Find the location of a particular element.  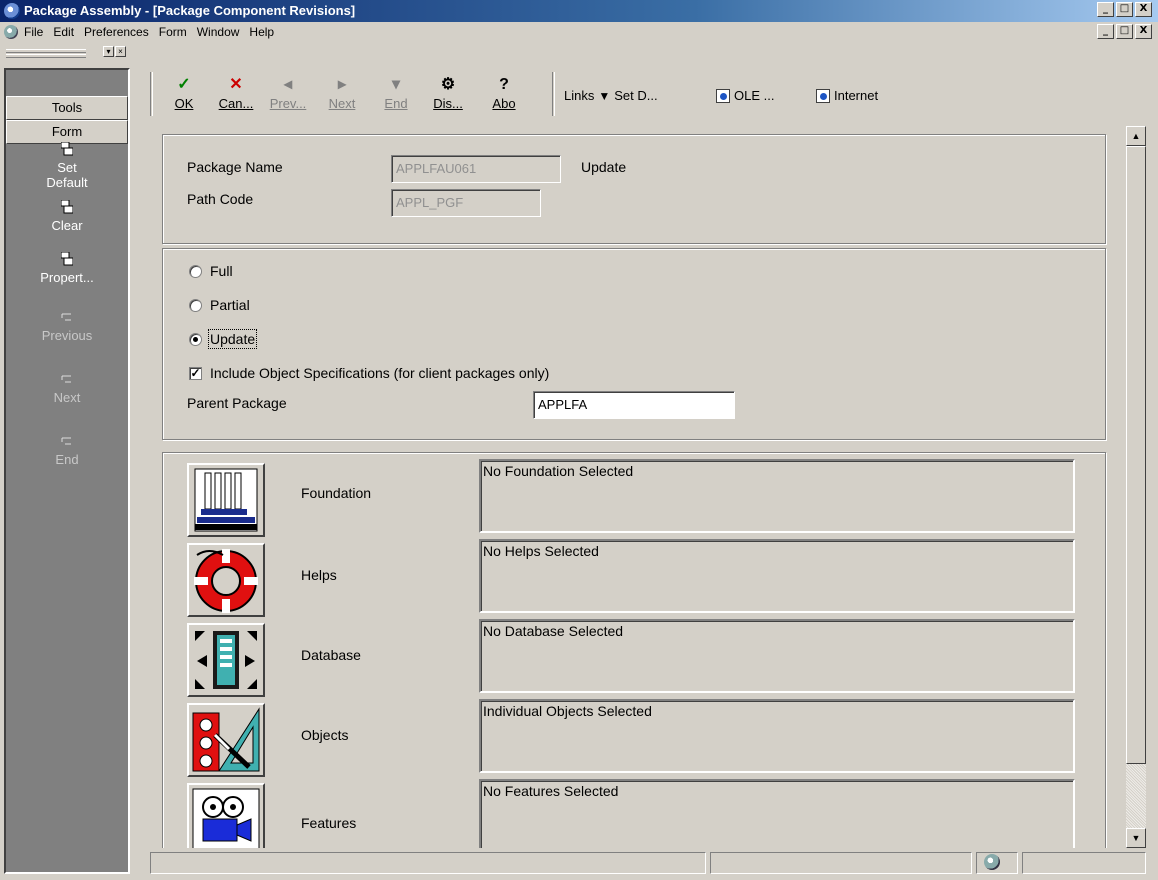

radio-full-dot is located at coordinates (195, 271).